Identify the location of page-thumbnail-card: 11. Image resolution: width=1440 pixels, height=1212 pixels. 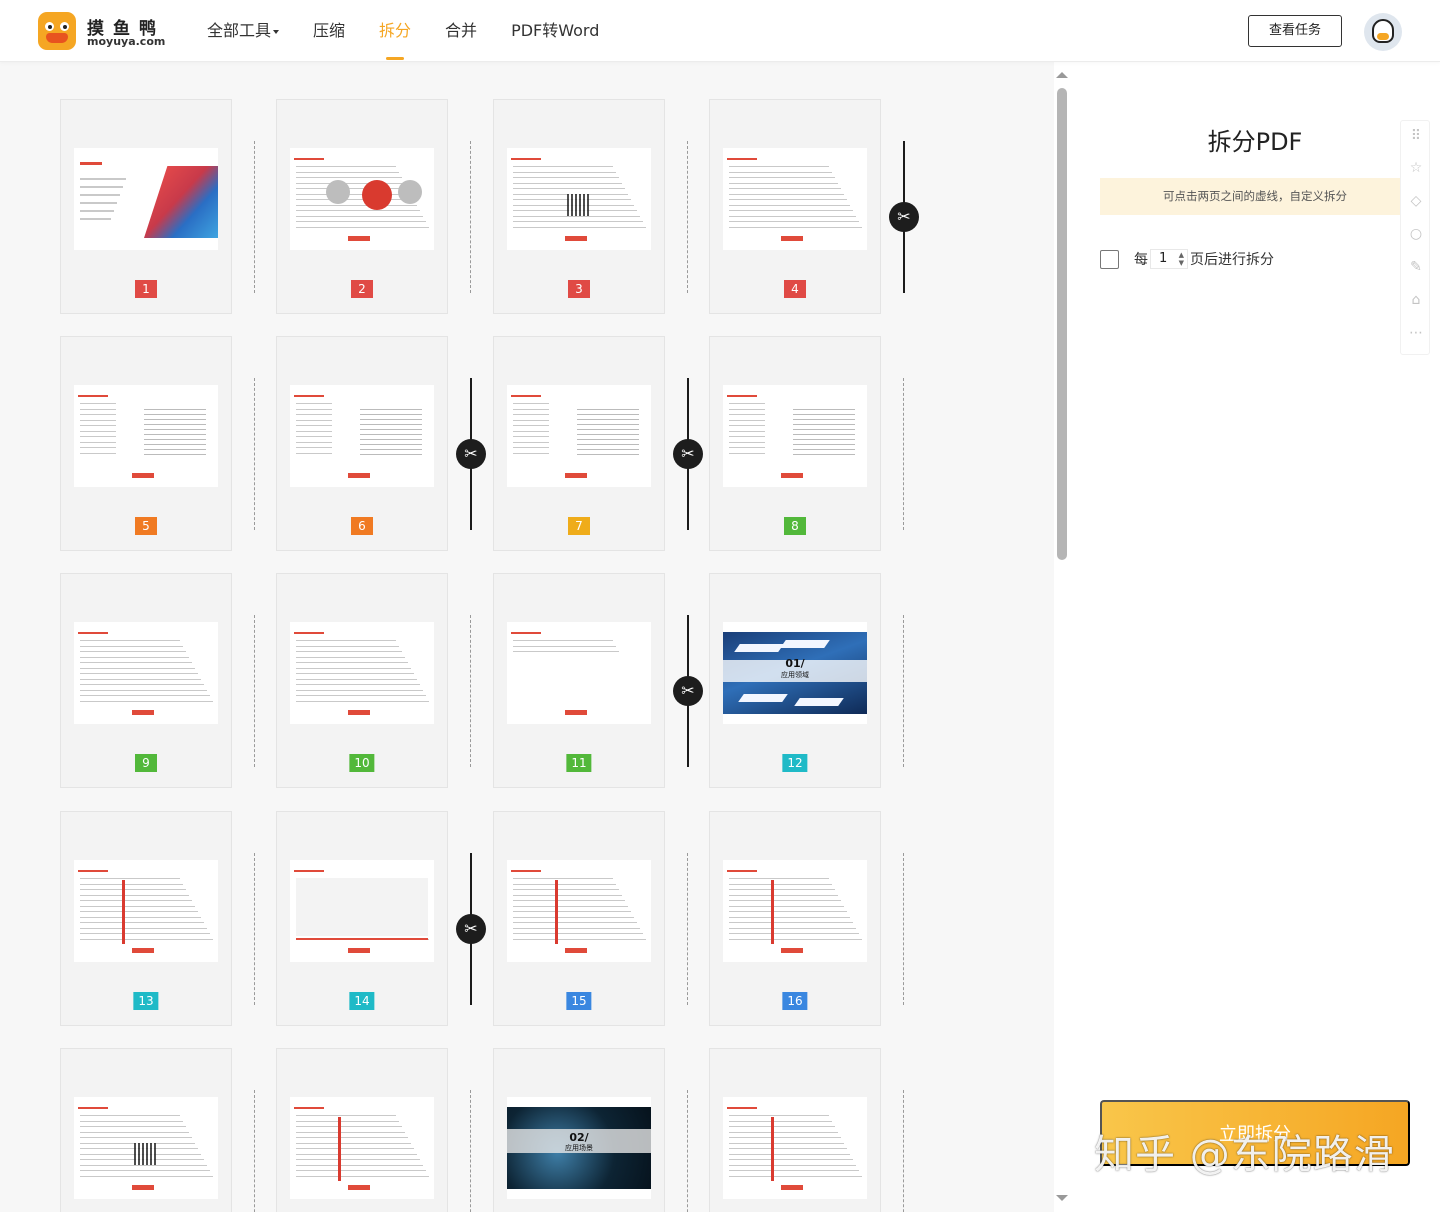
(579, 680).